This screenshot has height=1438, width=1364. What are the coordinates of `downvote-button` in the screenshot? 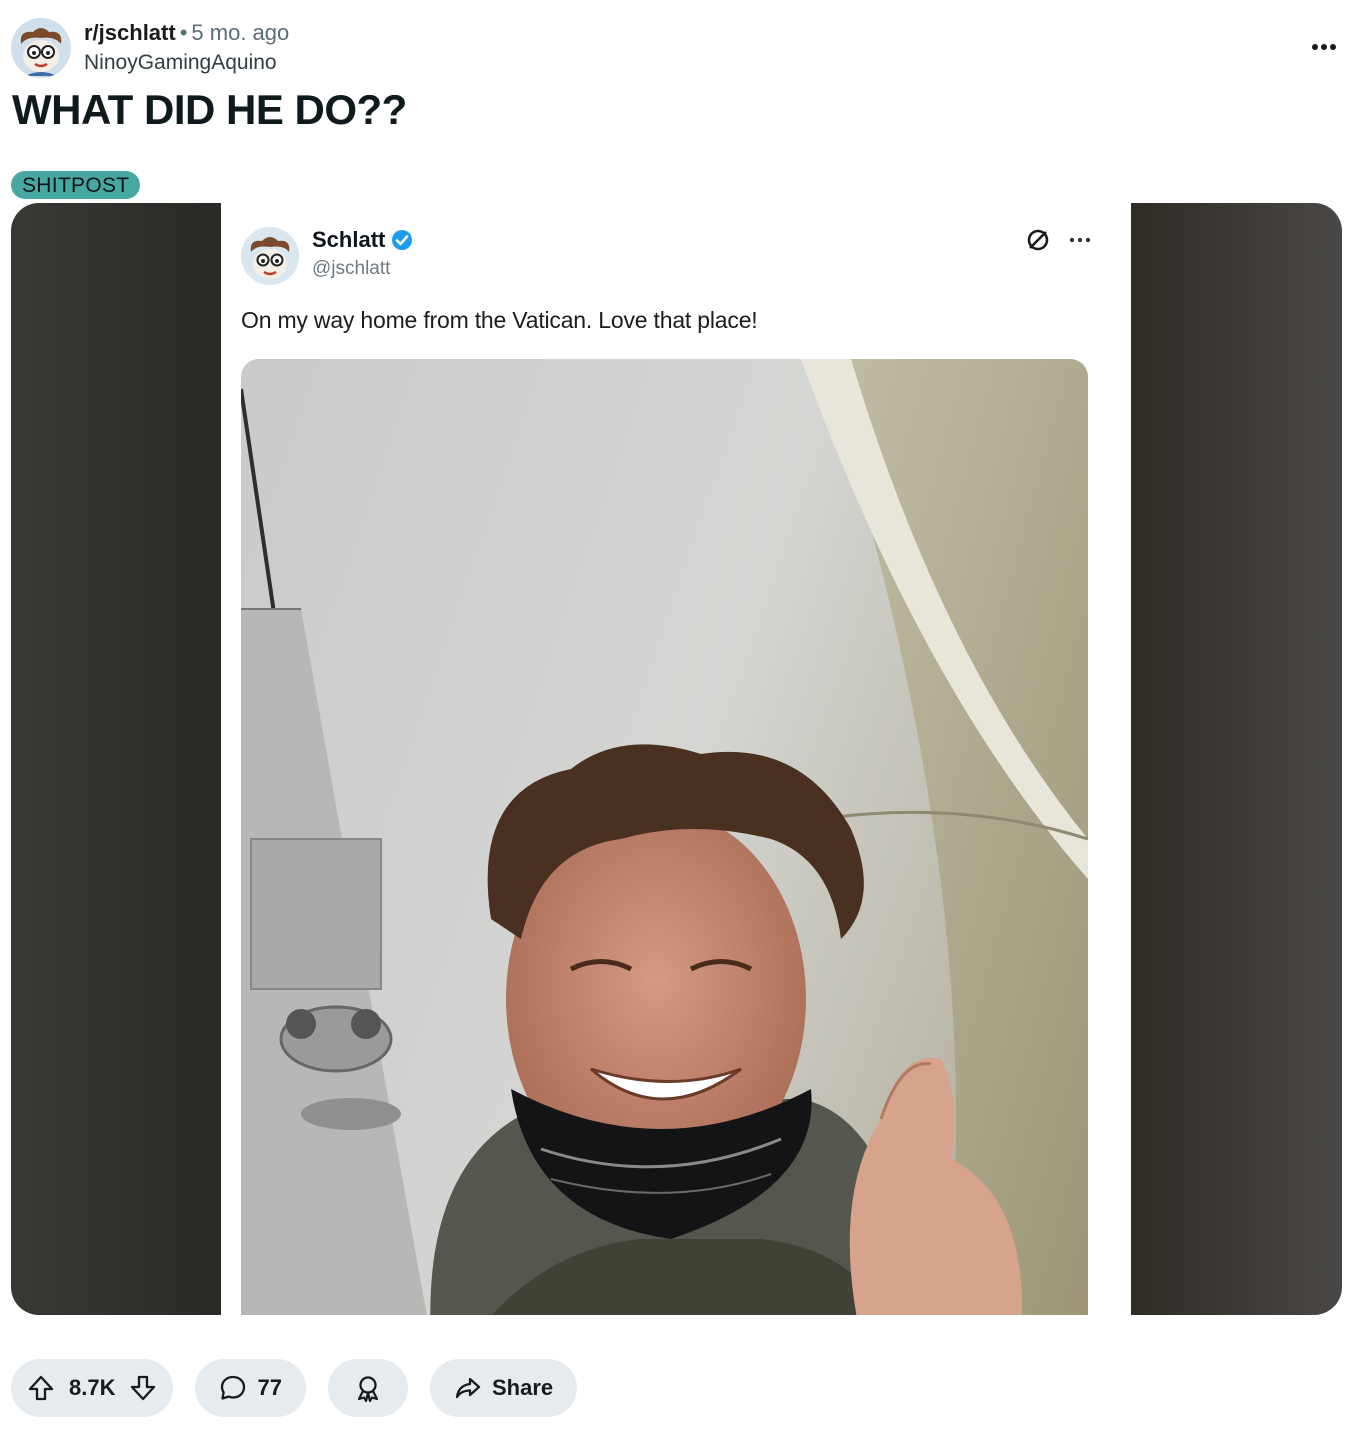 It's located at (143, 1388).